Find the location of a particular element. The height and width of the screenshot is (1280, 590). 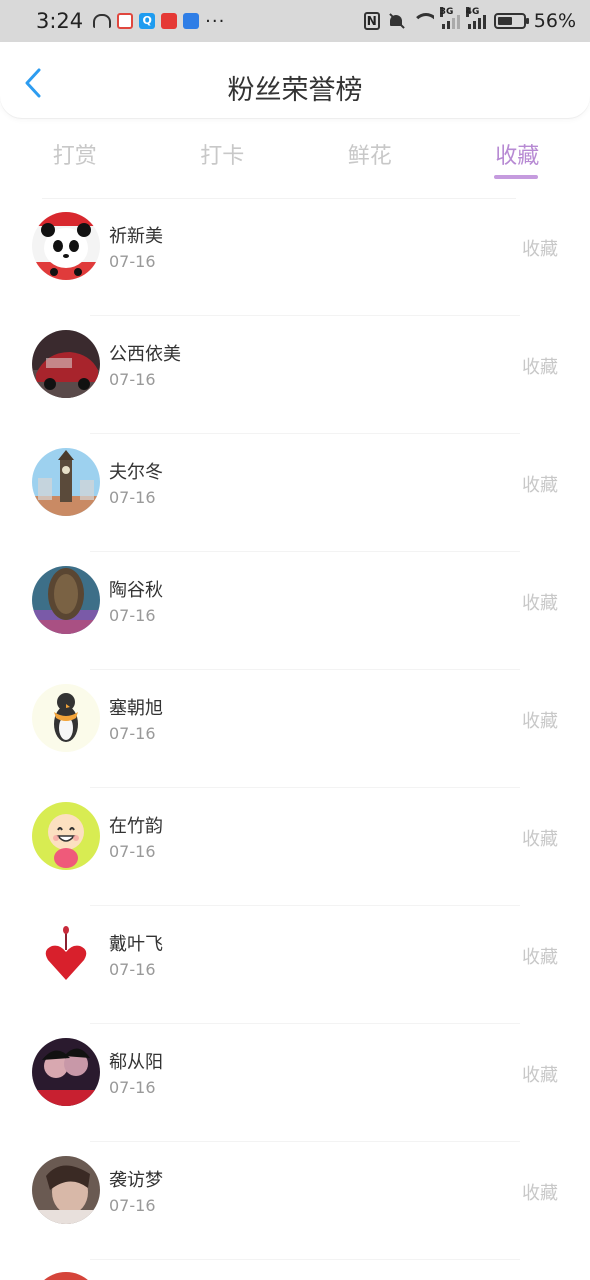

active-tab-indicator is located at coordinates (516, 177).